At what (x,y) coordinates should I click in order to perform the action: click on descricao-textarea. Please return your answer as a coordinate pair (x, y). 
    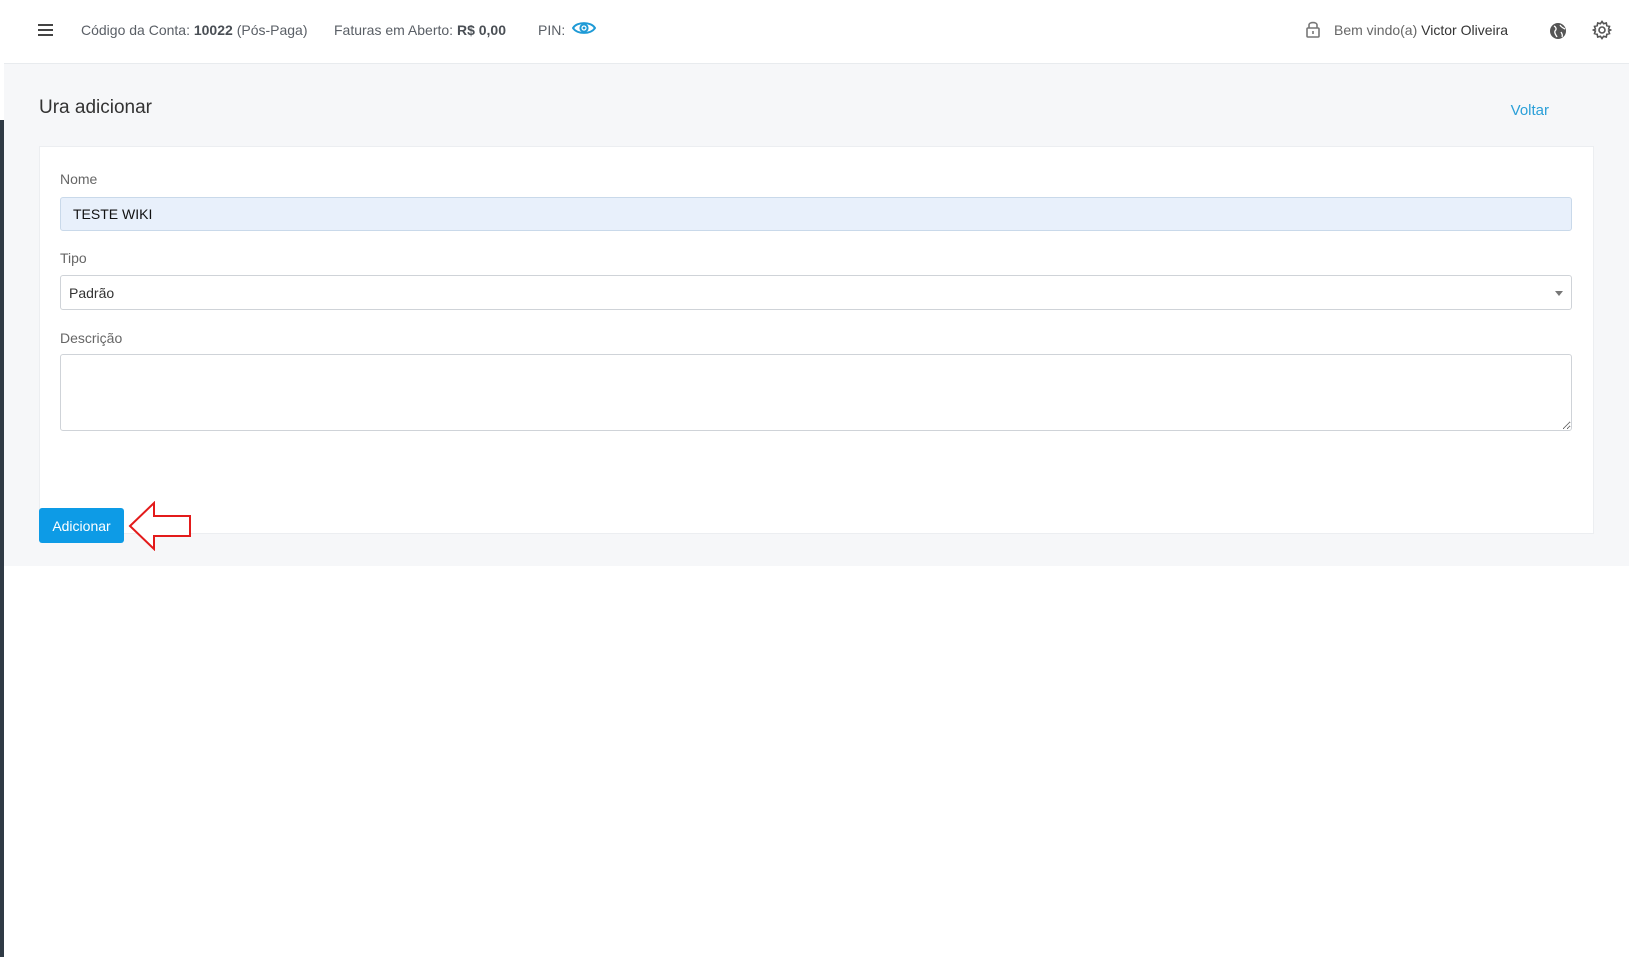
    Looking at the image, I should click on (816, 392).